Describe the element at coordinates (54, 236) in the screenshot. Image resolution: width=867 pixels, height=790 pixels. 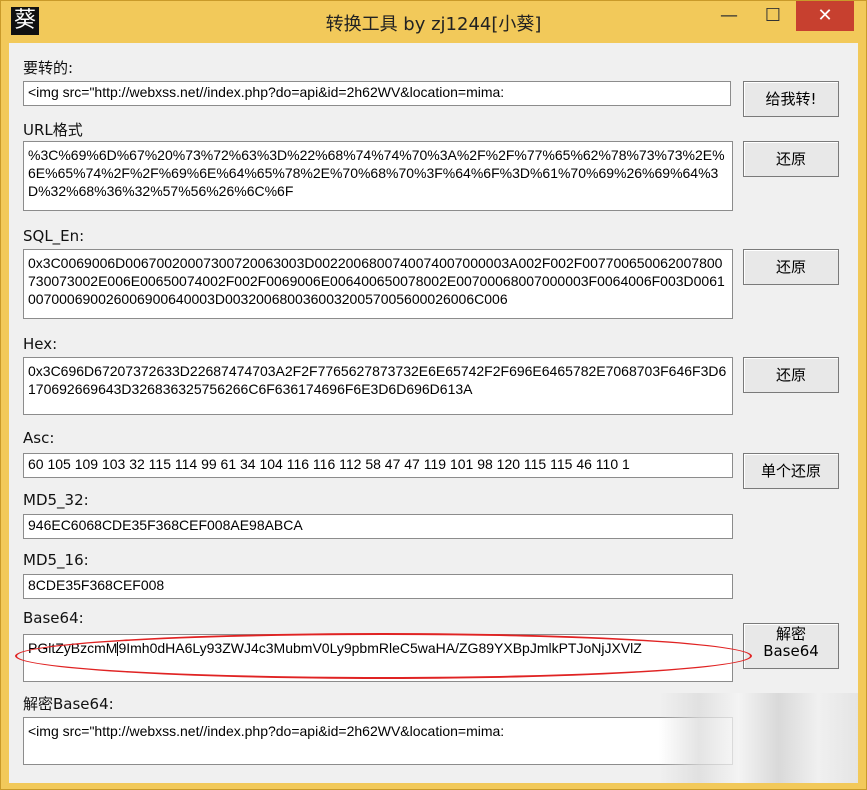
I see `sql-label: SQL_En:` at that location.